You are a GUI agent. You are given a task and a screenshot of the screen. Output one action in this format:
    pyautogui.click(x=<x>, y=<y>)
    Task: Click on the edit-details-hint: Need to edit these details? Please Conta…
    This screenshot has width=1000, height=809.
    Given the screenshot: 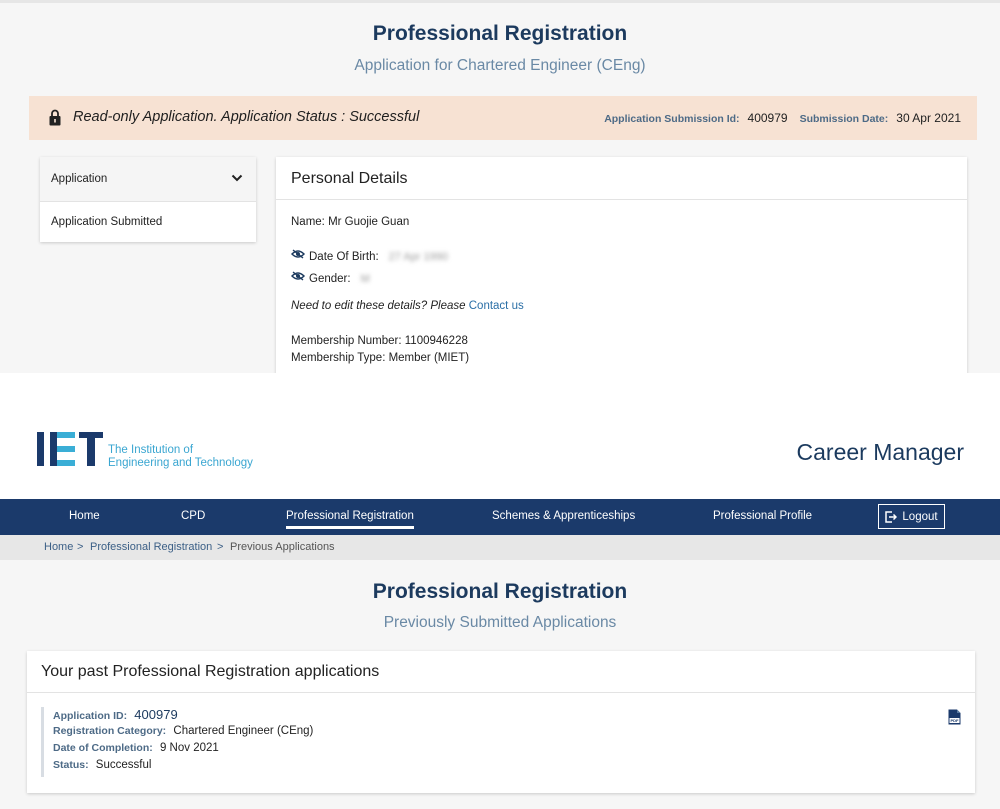 What is the action you would take?
    pyautogui.click(x=407, y=306)
    